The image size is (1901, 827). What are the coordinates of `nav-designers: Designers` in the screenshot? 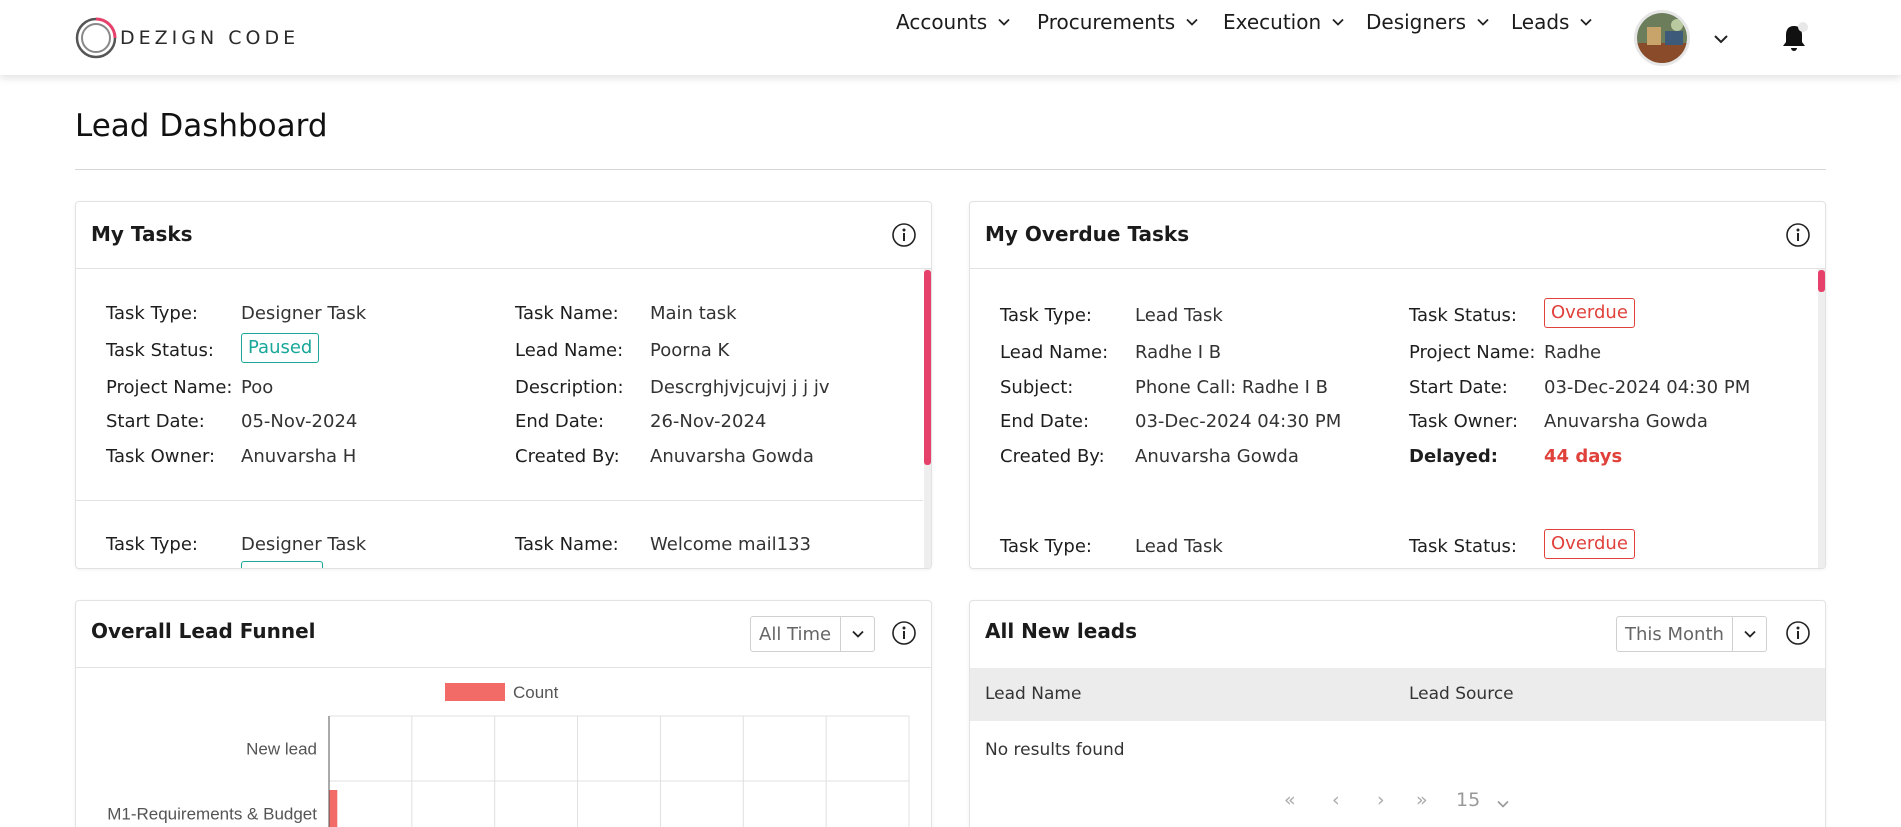 It's located at (1428, 22).